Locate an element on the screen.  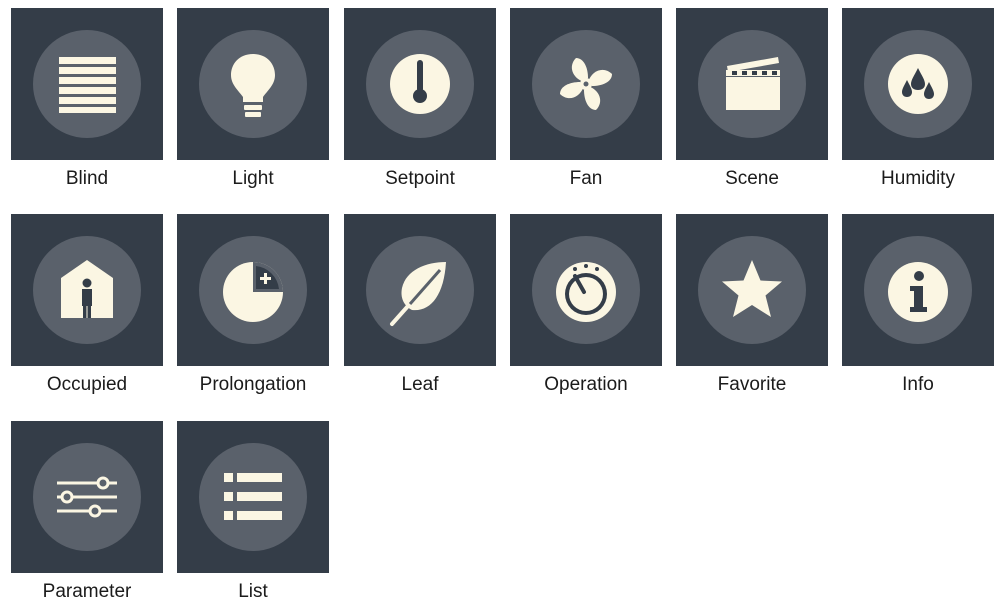
label-parameter: Parameter is located at coordinates (87, 592).